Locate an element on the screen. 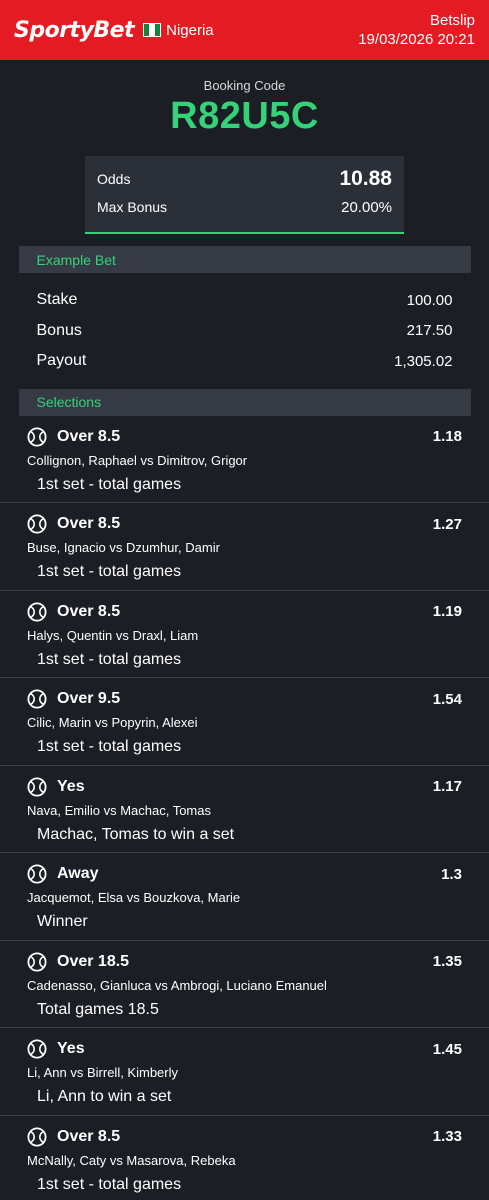 The image size is (489, 1200). brand: SportyBet Nigeria is located at coordinates (114, 30).